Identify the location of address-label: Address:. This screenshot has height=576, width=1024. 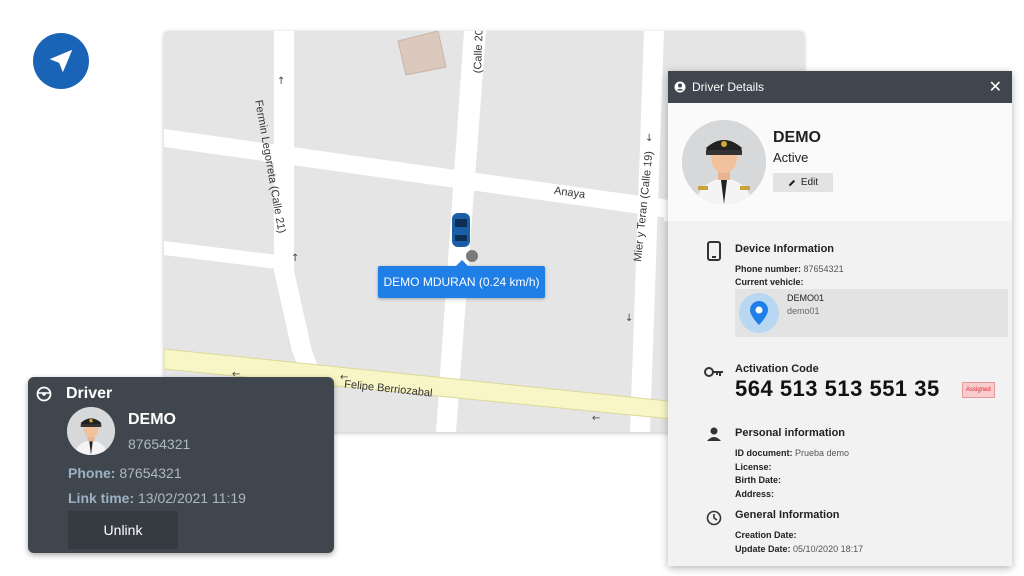
(755, 494).